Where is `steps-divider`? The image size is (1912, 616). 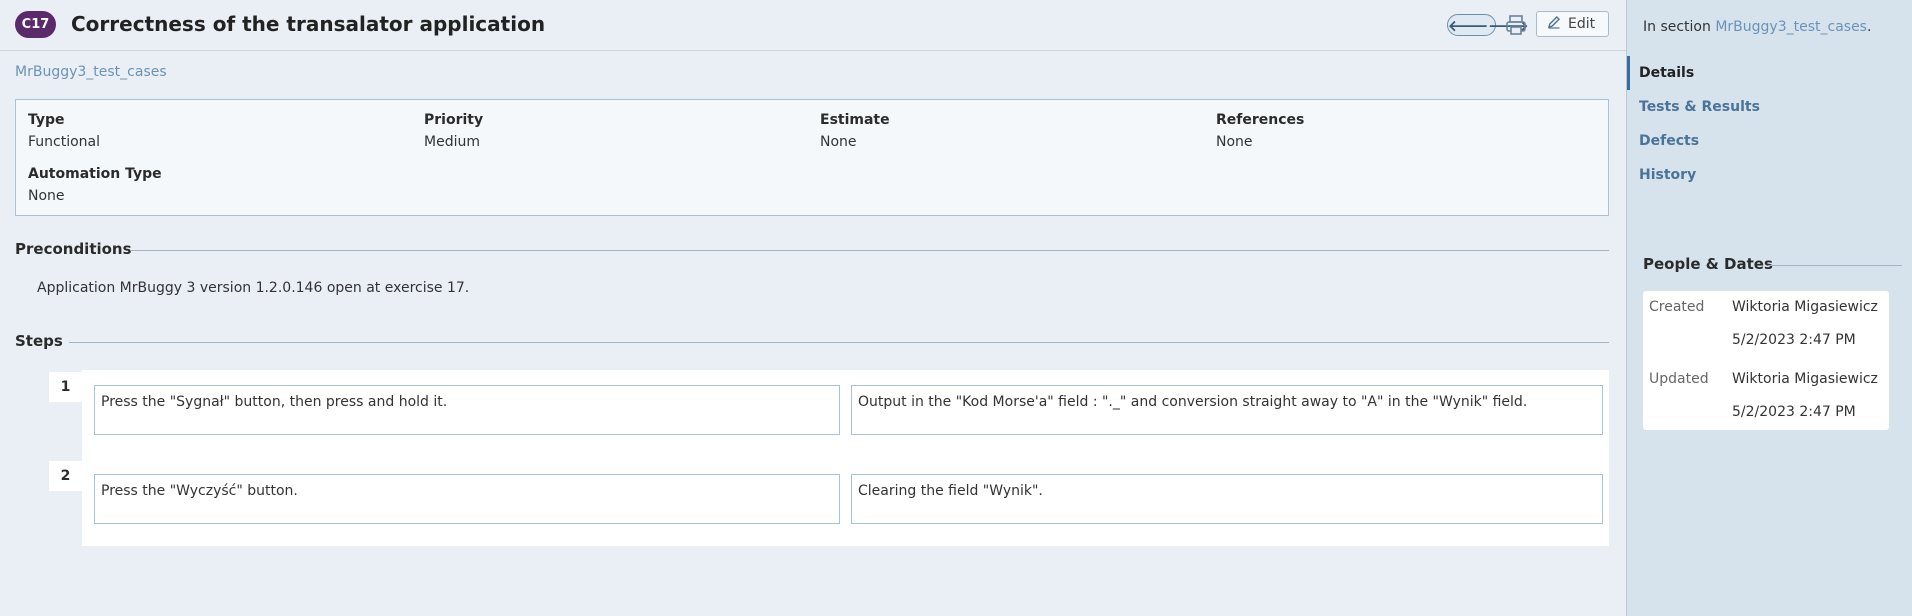 steps-divider is located at coordinates (839, 342).